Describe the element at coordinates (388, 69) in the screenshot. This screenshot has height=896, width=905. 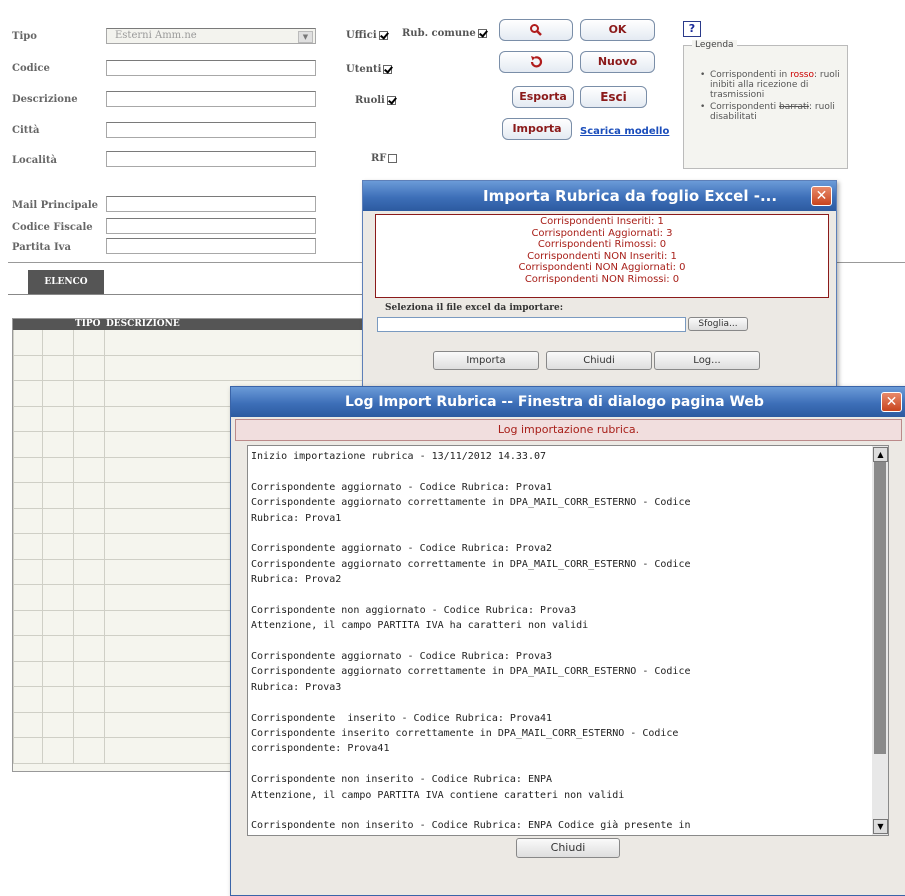
I see `utenti-checkbox` at that location.